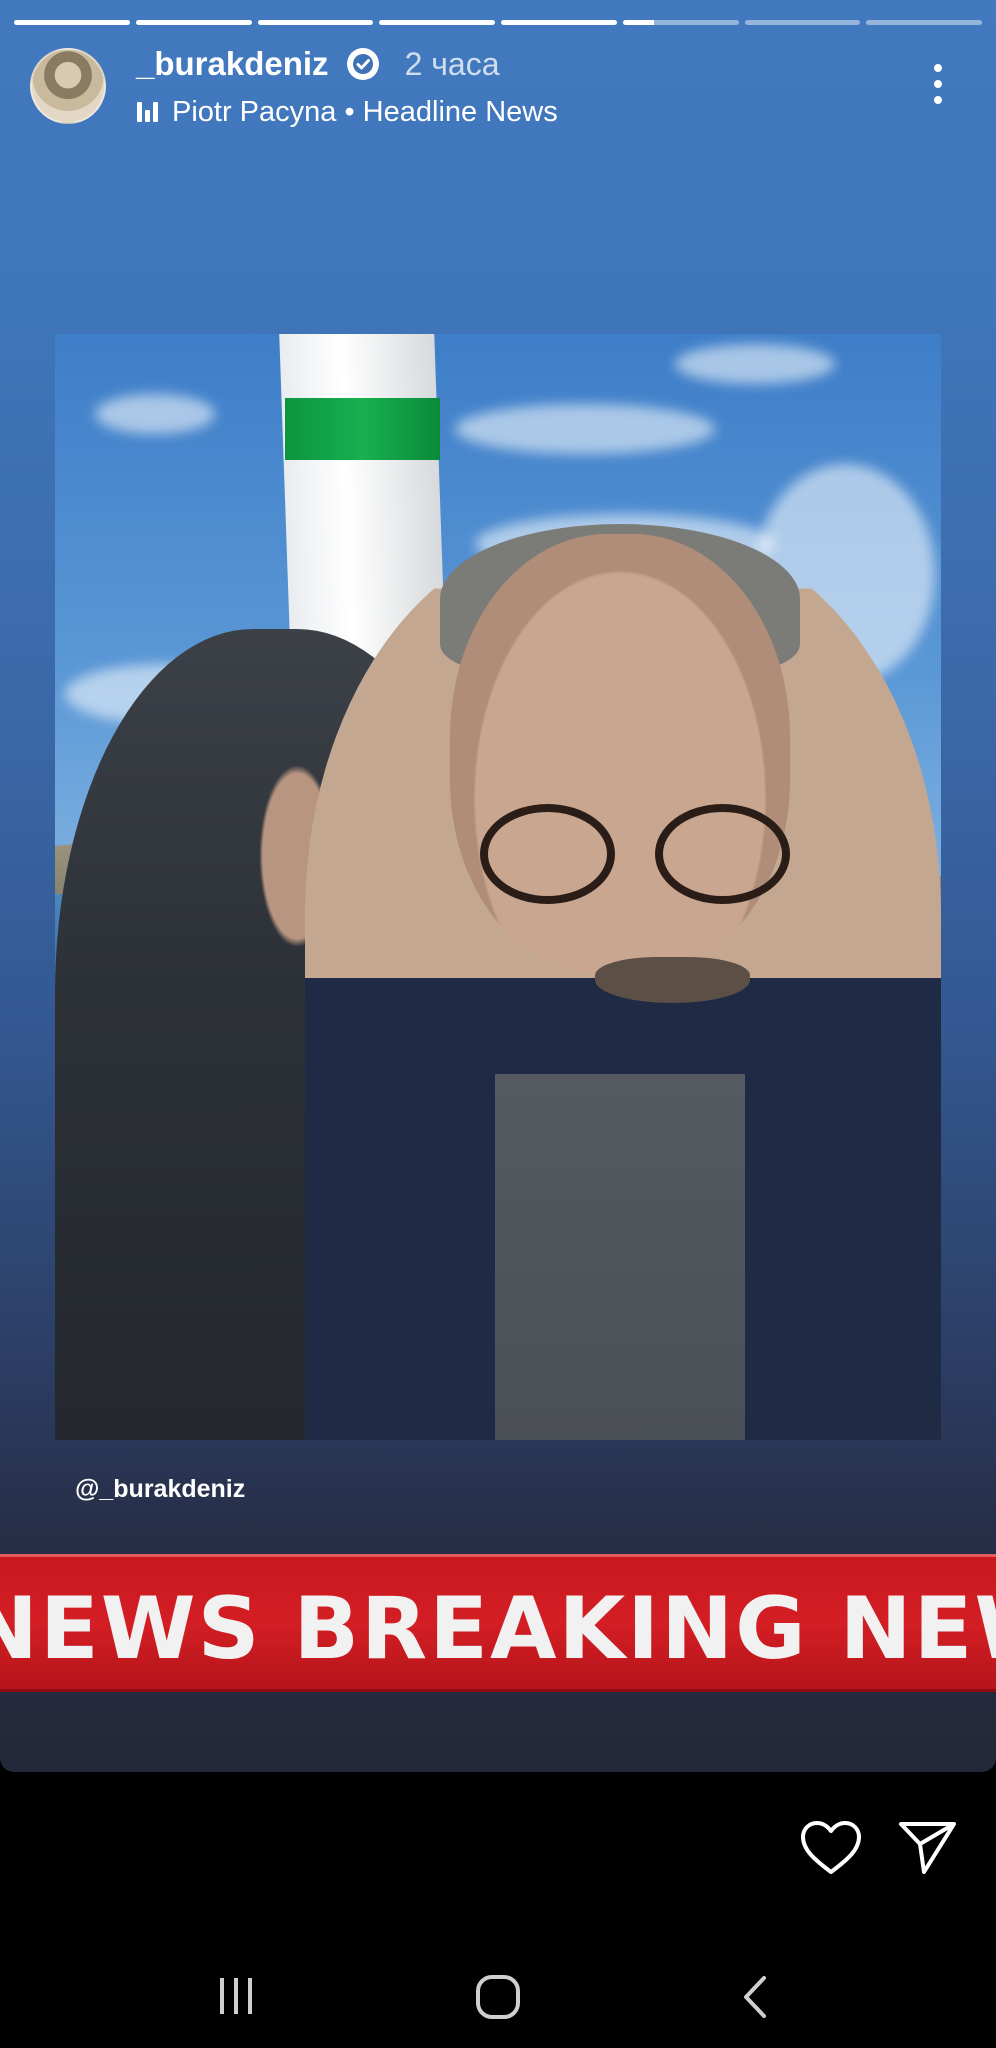 The width and height of the screenshot is (996, 2048). Describe the element at coordinates (148, 112) in the screenshot. I see `music-bars-icon` at that location.